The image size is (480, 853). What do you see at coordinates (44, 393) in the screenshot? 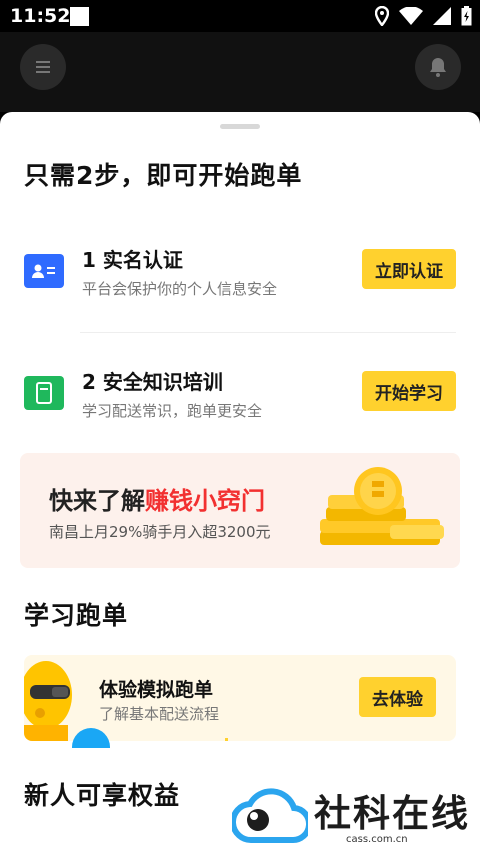
I see `book-icon` at bounding box center [44, 393].